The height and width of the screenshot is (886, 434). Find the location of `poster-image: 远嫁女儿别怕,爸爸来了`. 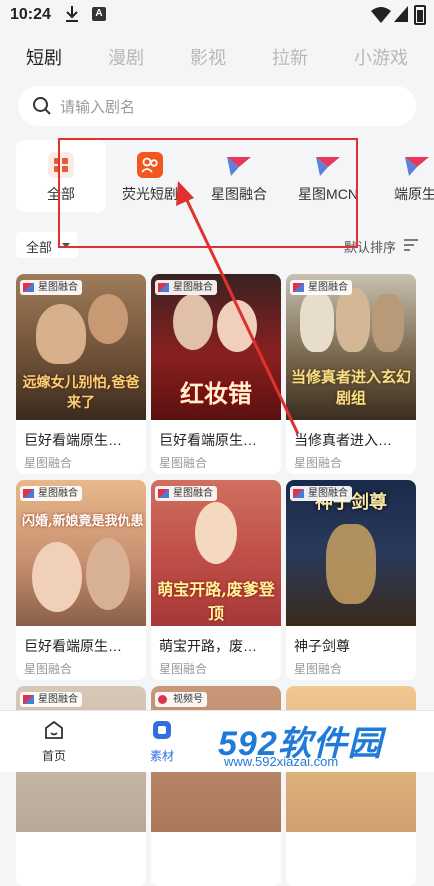

poster-image: 远嫁女儿别怕,爸爸来了 is located at coordinates (81, 347).